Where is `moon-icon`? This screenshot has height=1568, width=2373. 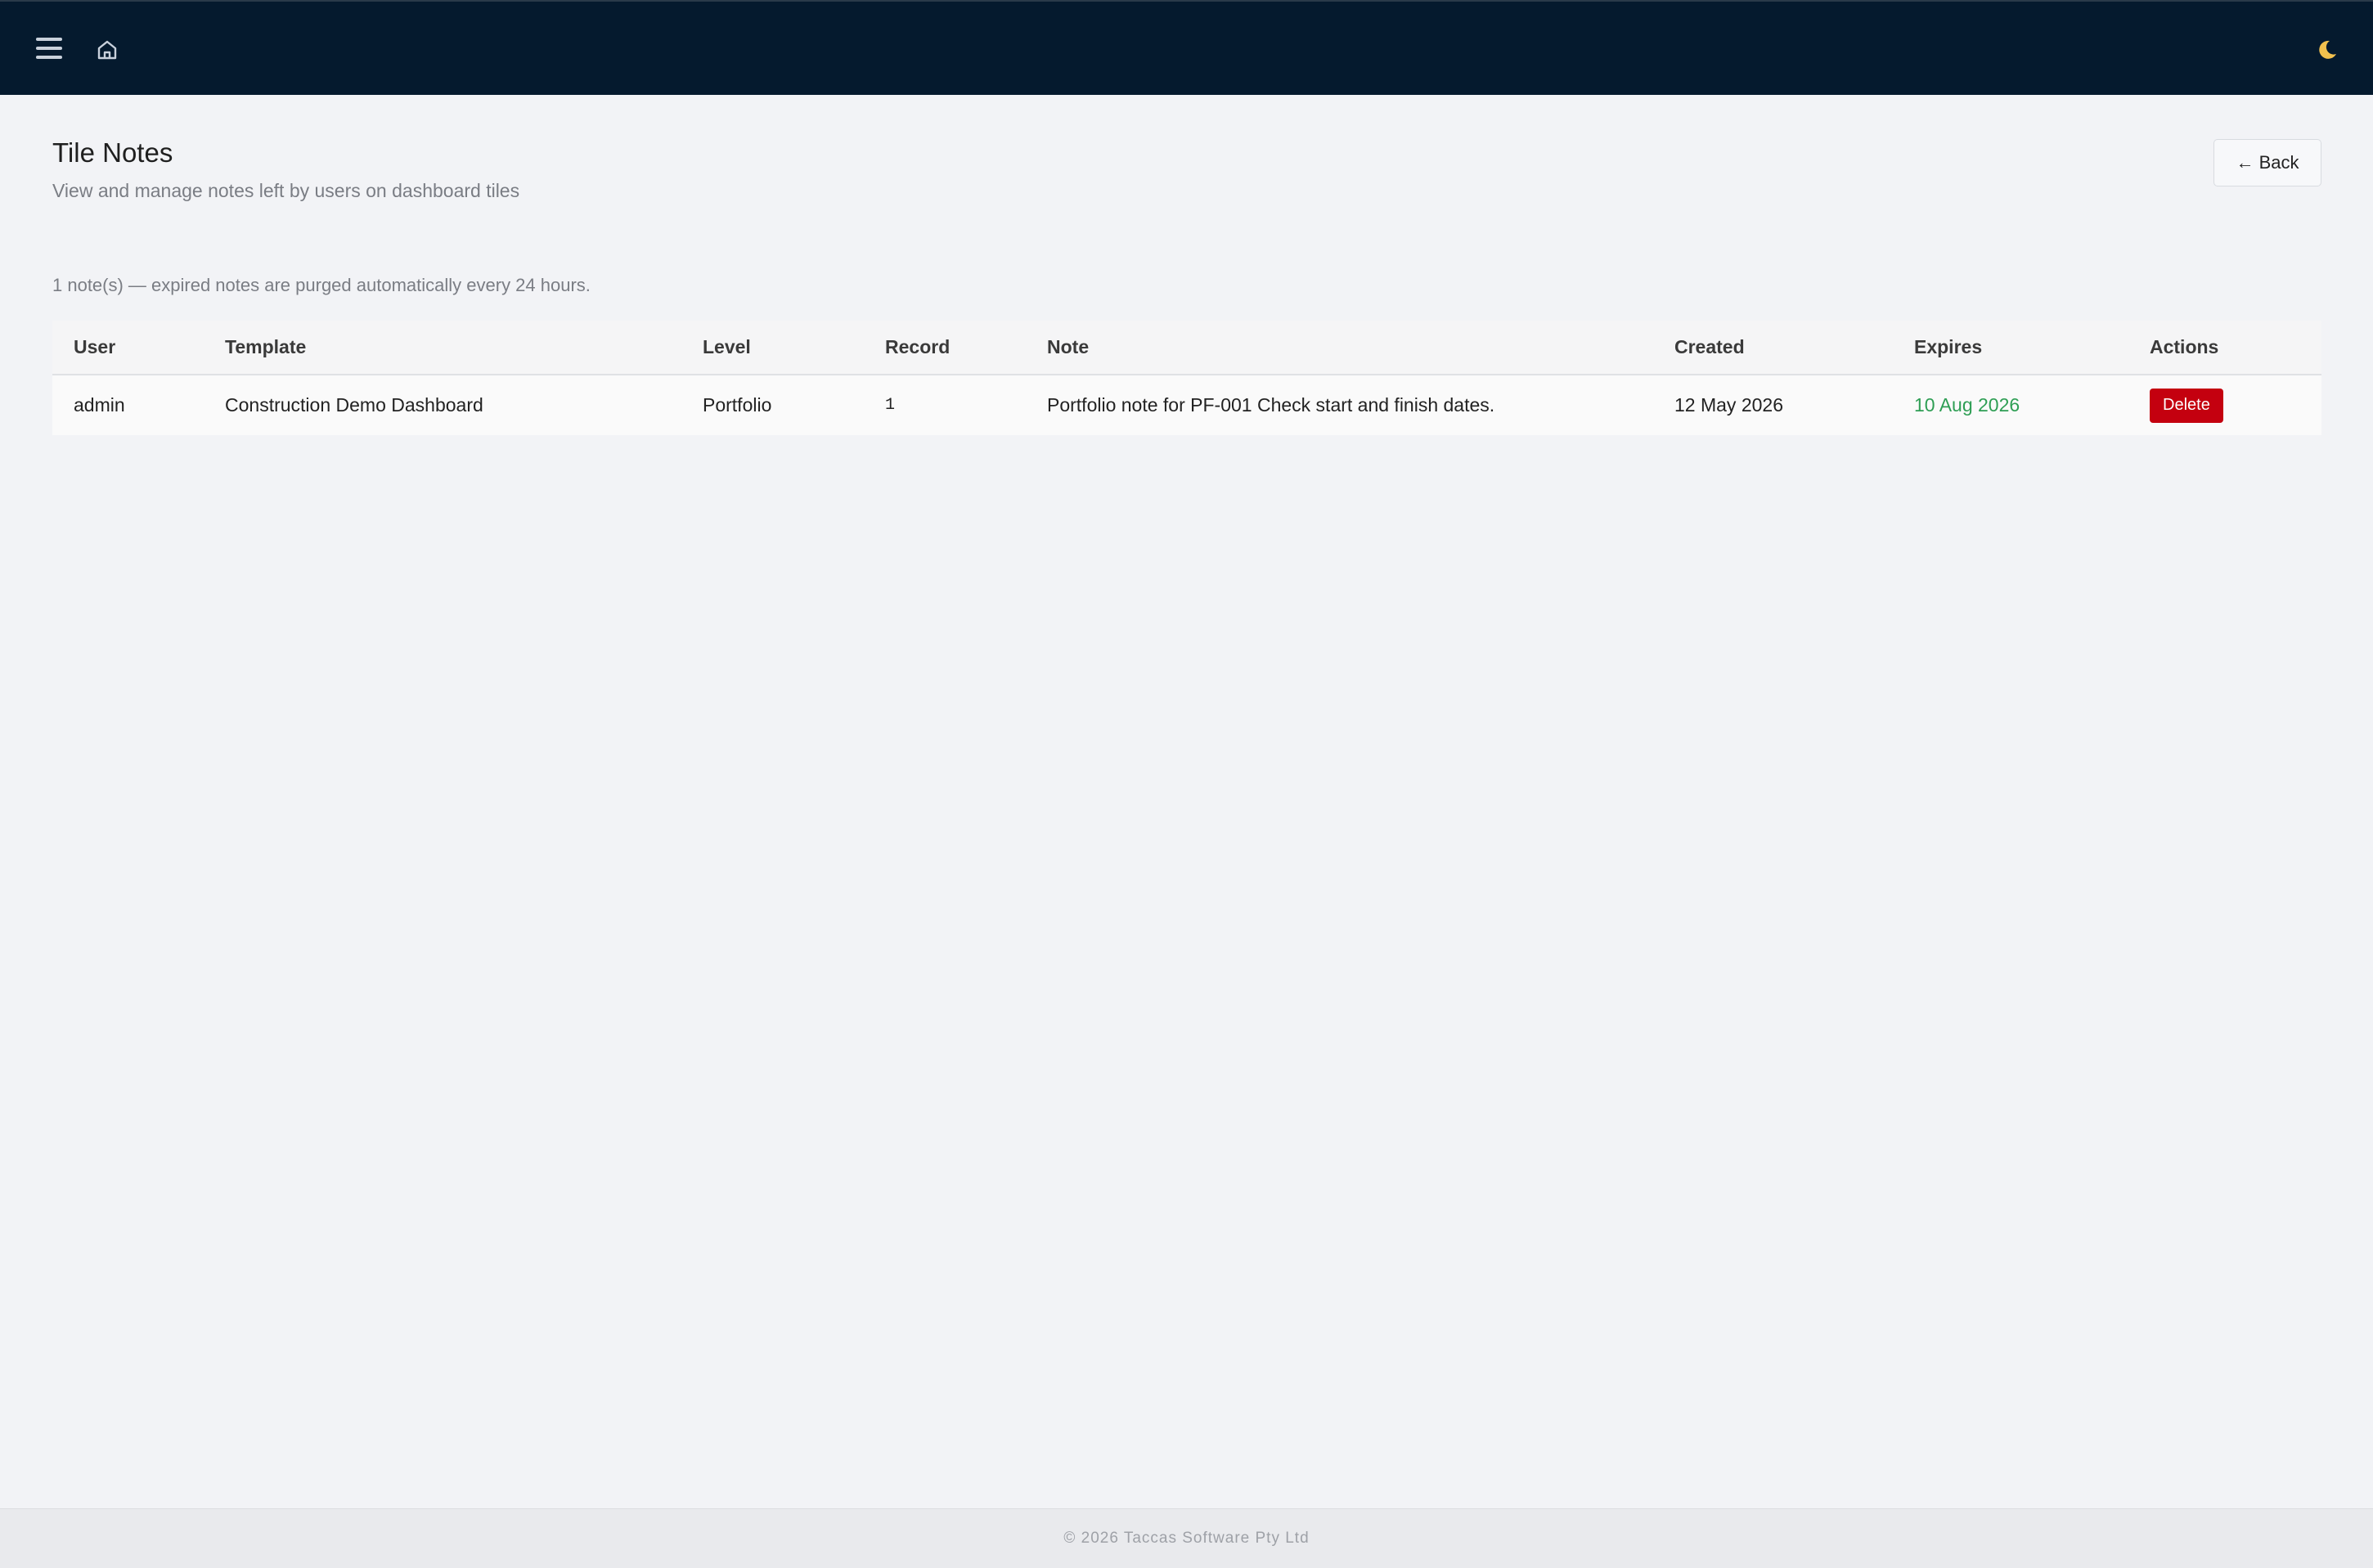
moon-icon is located at coordinates (2326, 50).